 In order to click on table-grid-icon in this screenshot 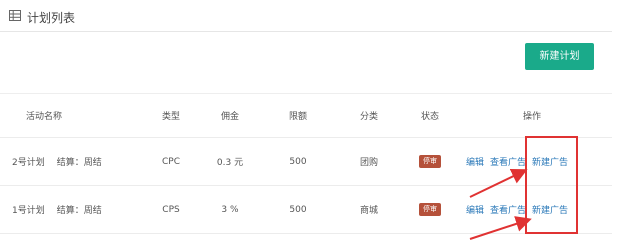, I will do `click(15, 15)`.